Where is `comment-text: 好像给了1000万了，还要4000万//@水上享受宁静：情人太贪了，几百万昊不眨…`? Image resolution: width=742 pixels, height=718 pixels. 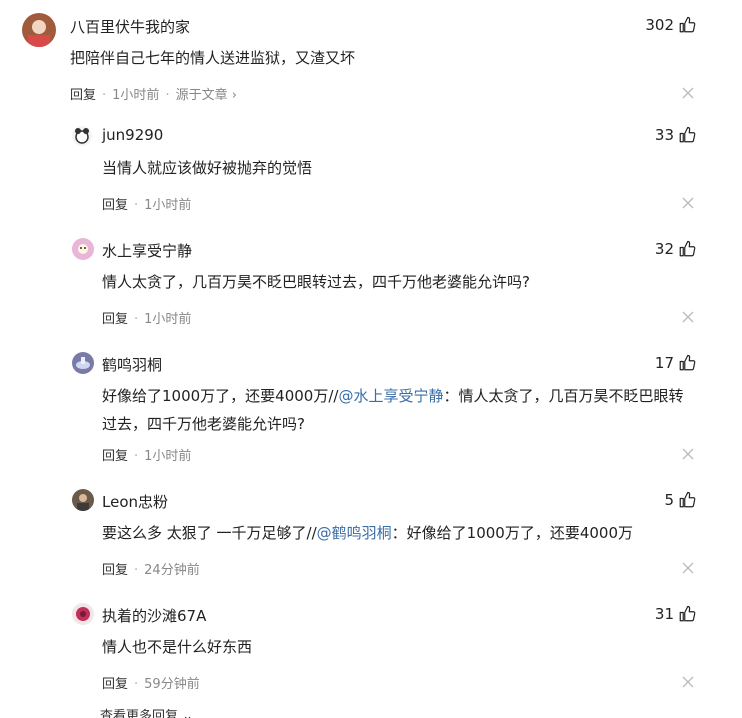
comment-text: 好像给了1000万了，还要4000万//@水上享受宁静：情人太贪了，几百万昊不眨… is located at coordinates (393, 410).